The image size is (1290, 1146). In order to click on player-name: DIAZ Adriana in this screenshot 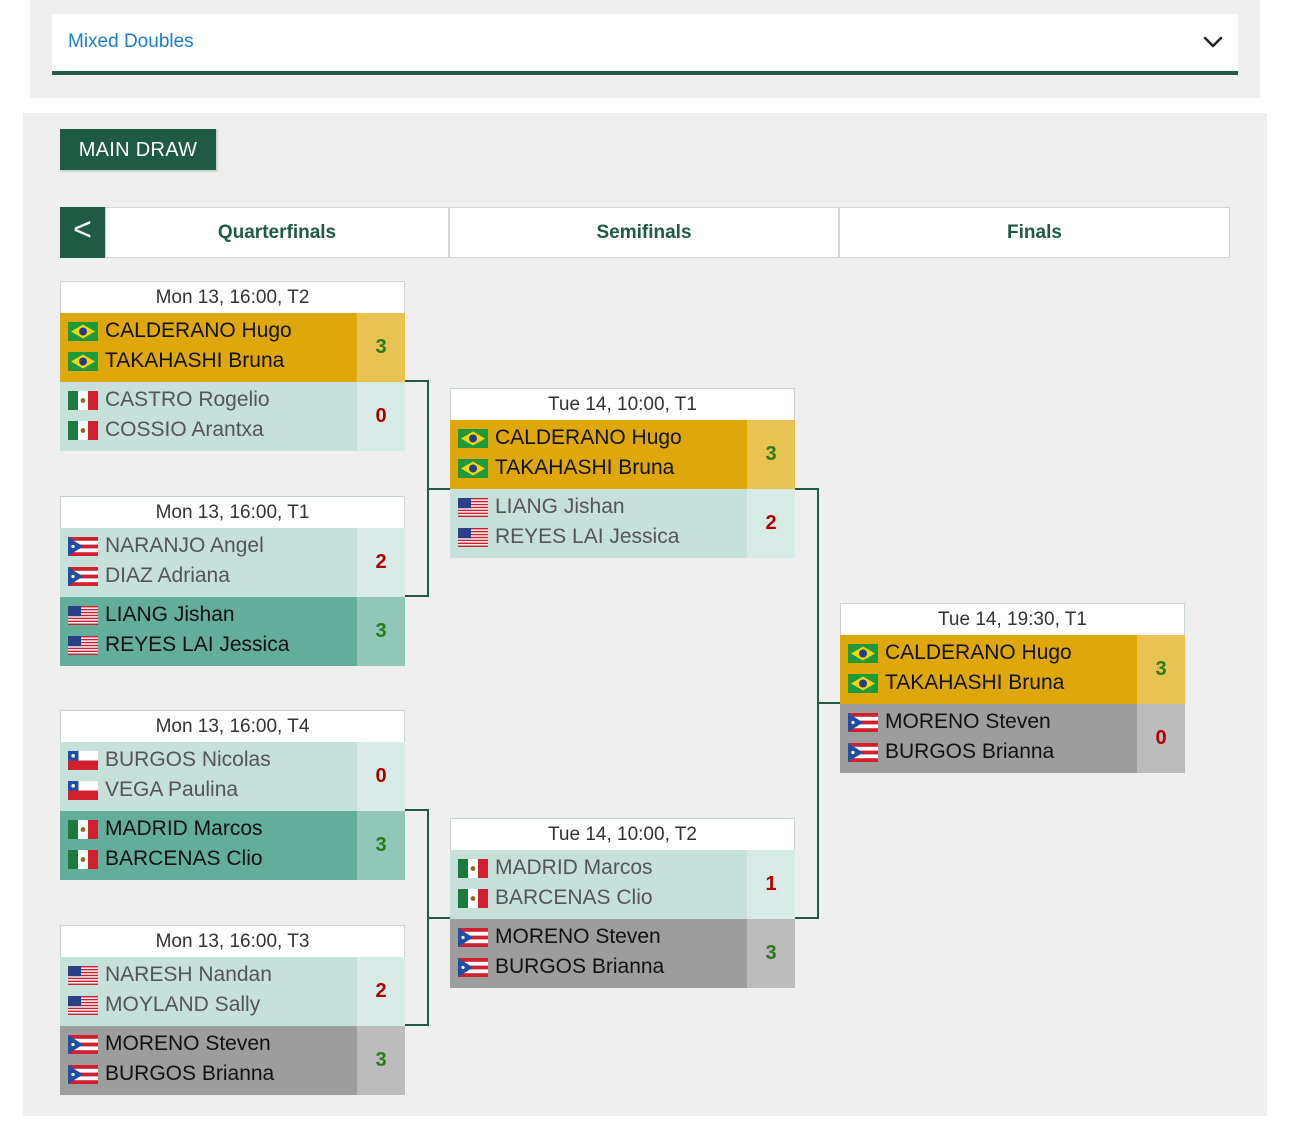, I will do `click(167, 575)`.